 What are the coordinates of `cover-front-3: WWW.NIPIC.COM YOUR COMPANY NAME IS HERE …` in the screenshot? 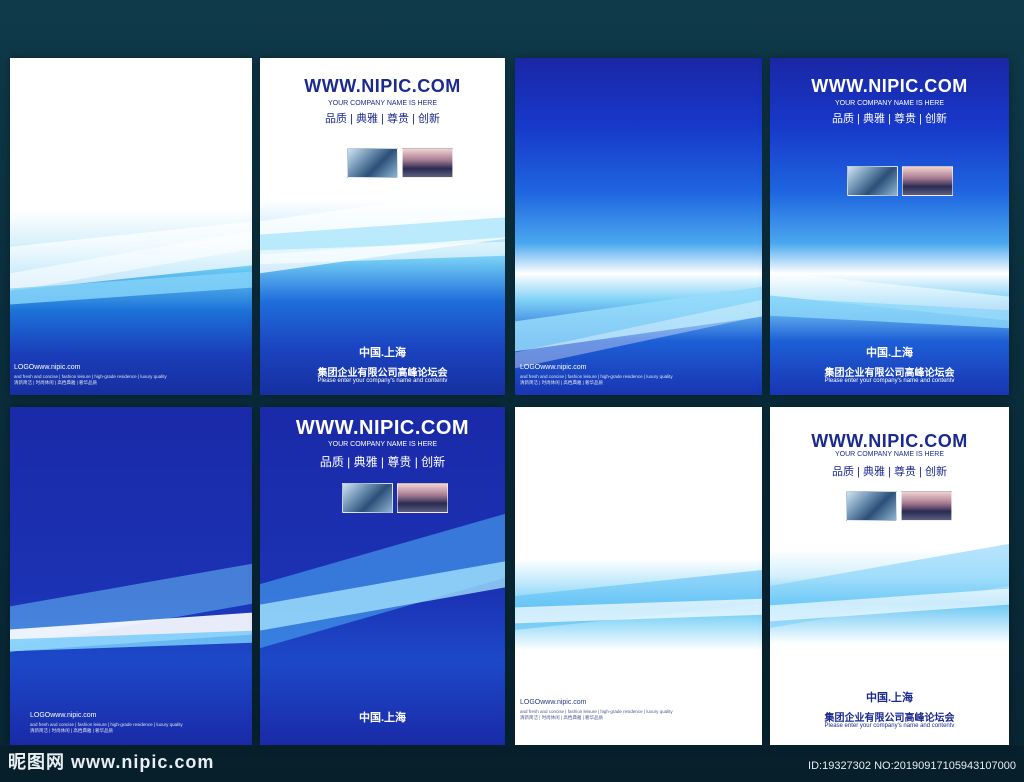 It's located at (382, 576).